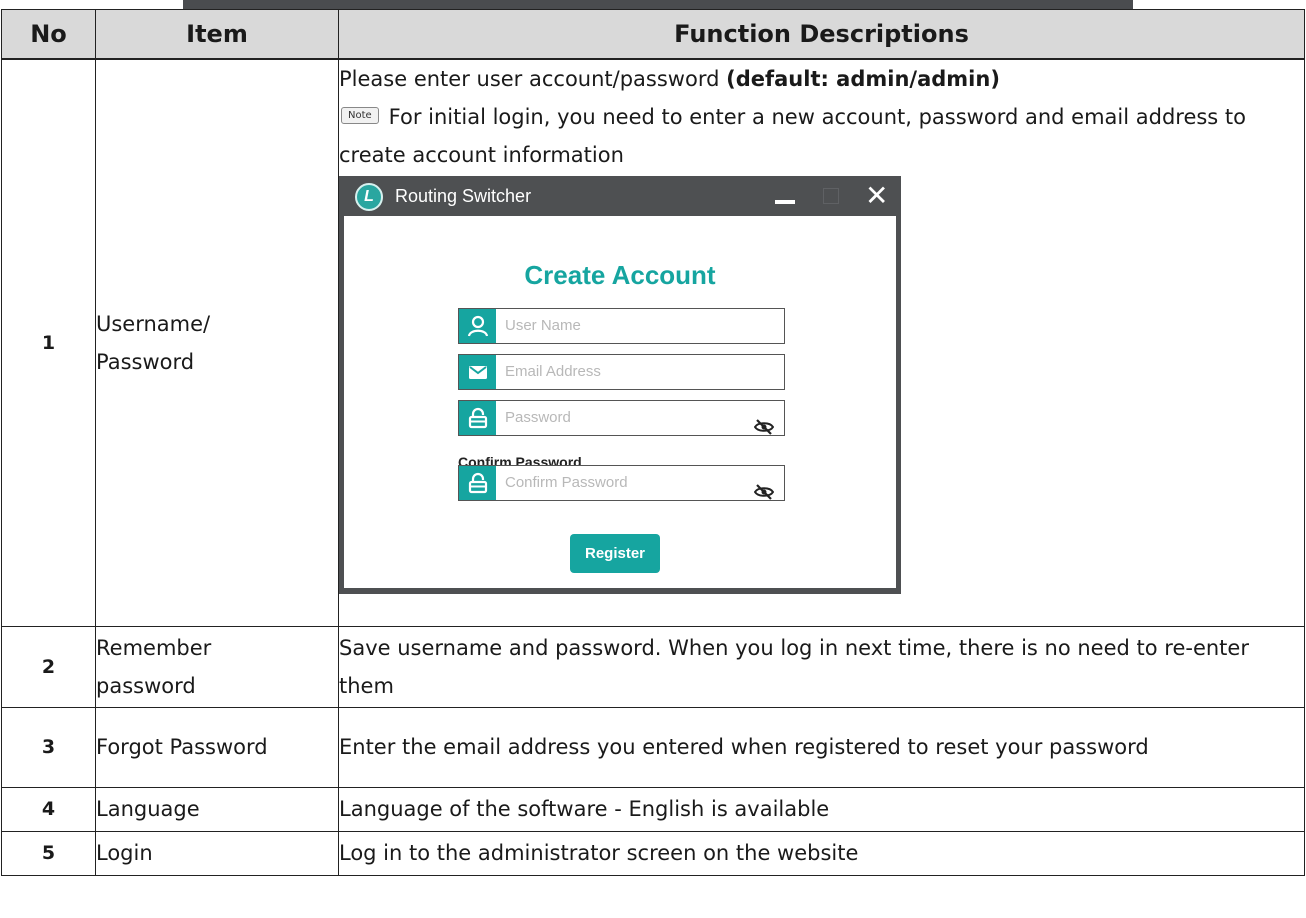 The image size is (1306, 918). I want to click on row-no: 3, so click(48, 747).